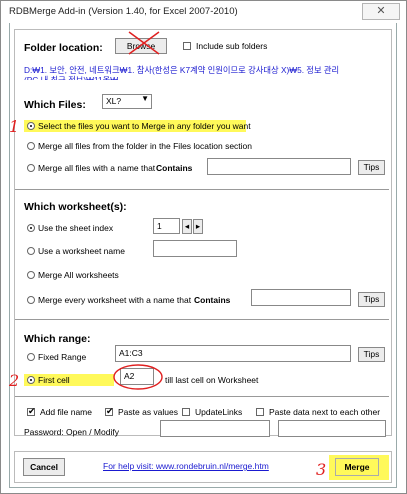  I want to click on file-type-value: XL?, so click(114, 101).